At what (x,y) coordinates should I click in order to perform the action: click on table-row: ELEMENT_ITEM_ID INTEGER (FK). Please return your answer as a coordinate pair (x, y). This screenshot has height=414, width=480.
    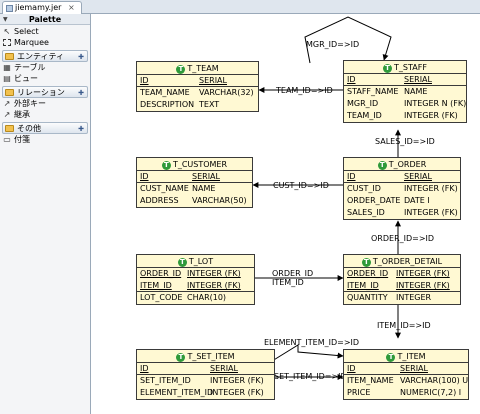
    Looking at the image, I should click on (202, 392).